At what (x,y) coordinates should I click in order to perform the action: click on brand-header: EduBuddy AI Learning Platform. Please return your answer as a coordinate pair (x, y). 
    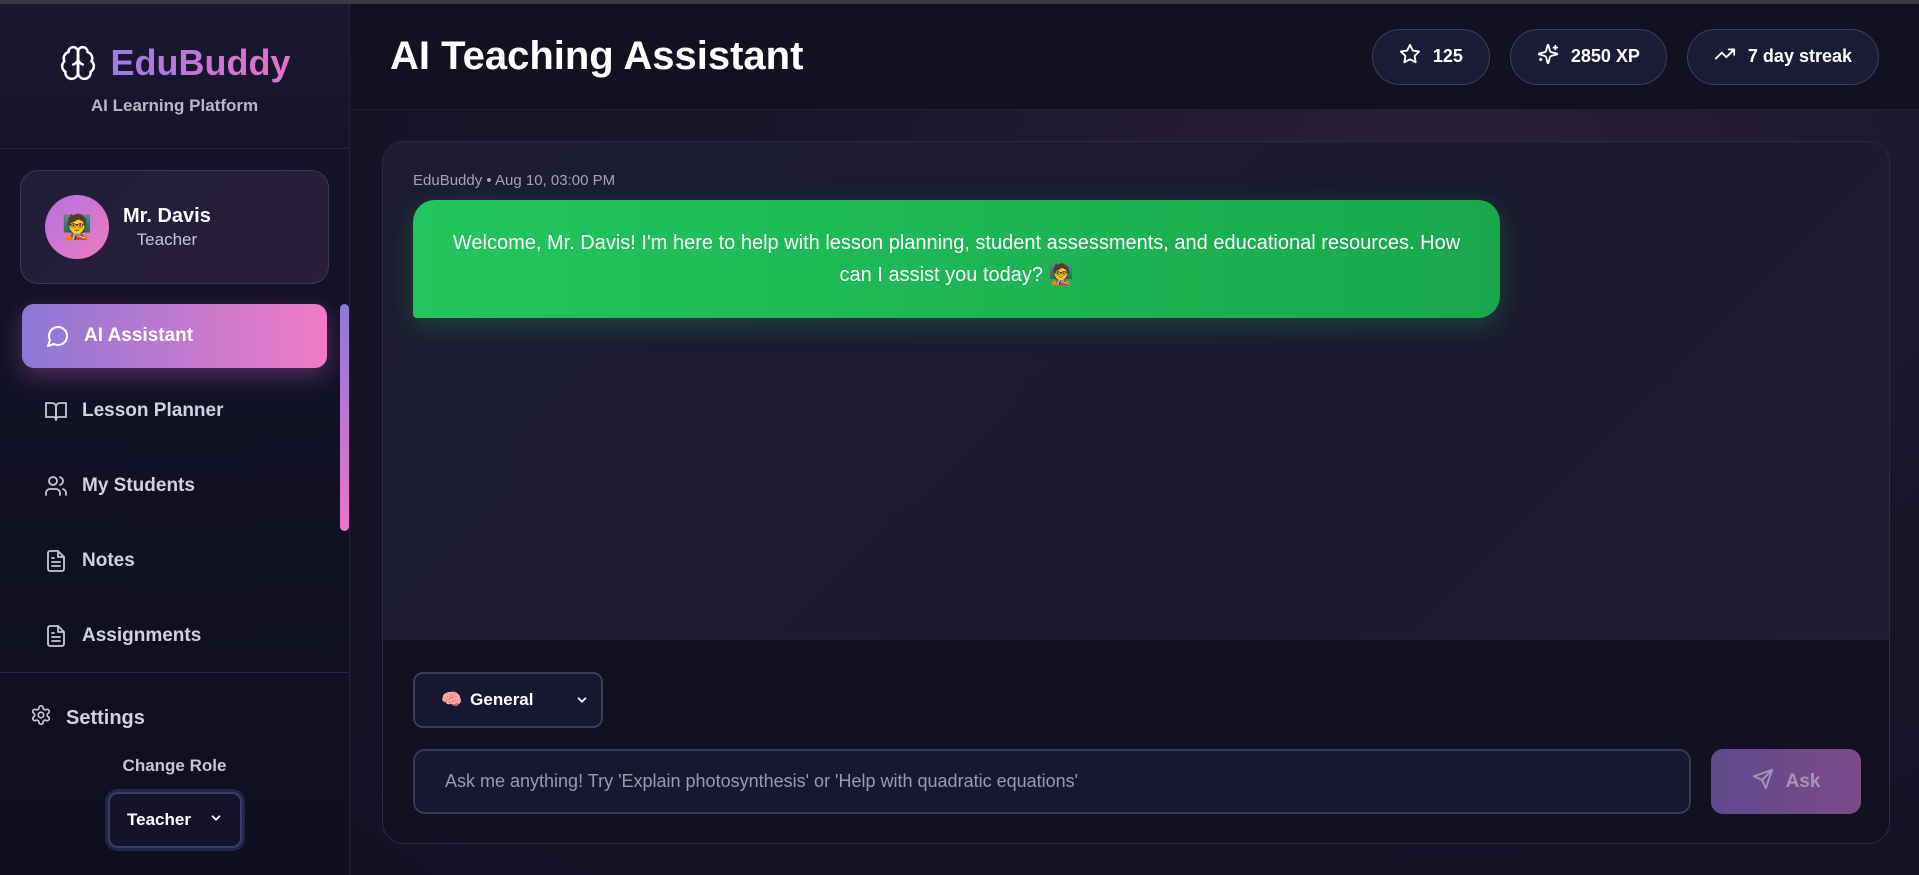
    Looking at the image, I should click on (174, 76).